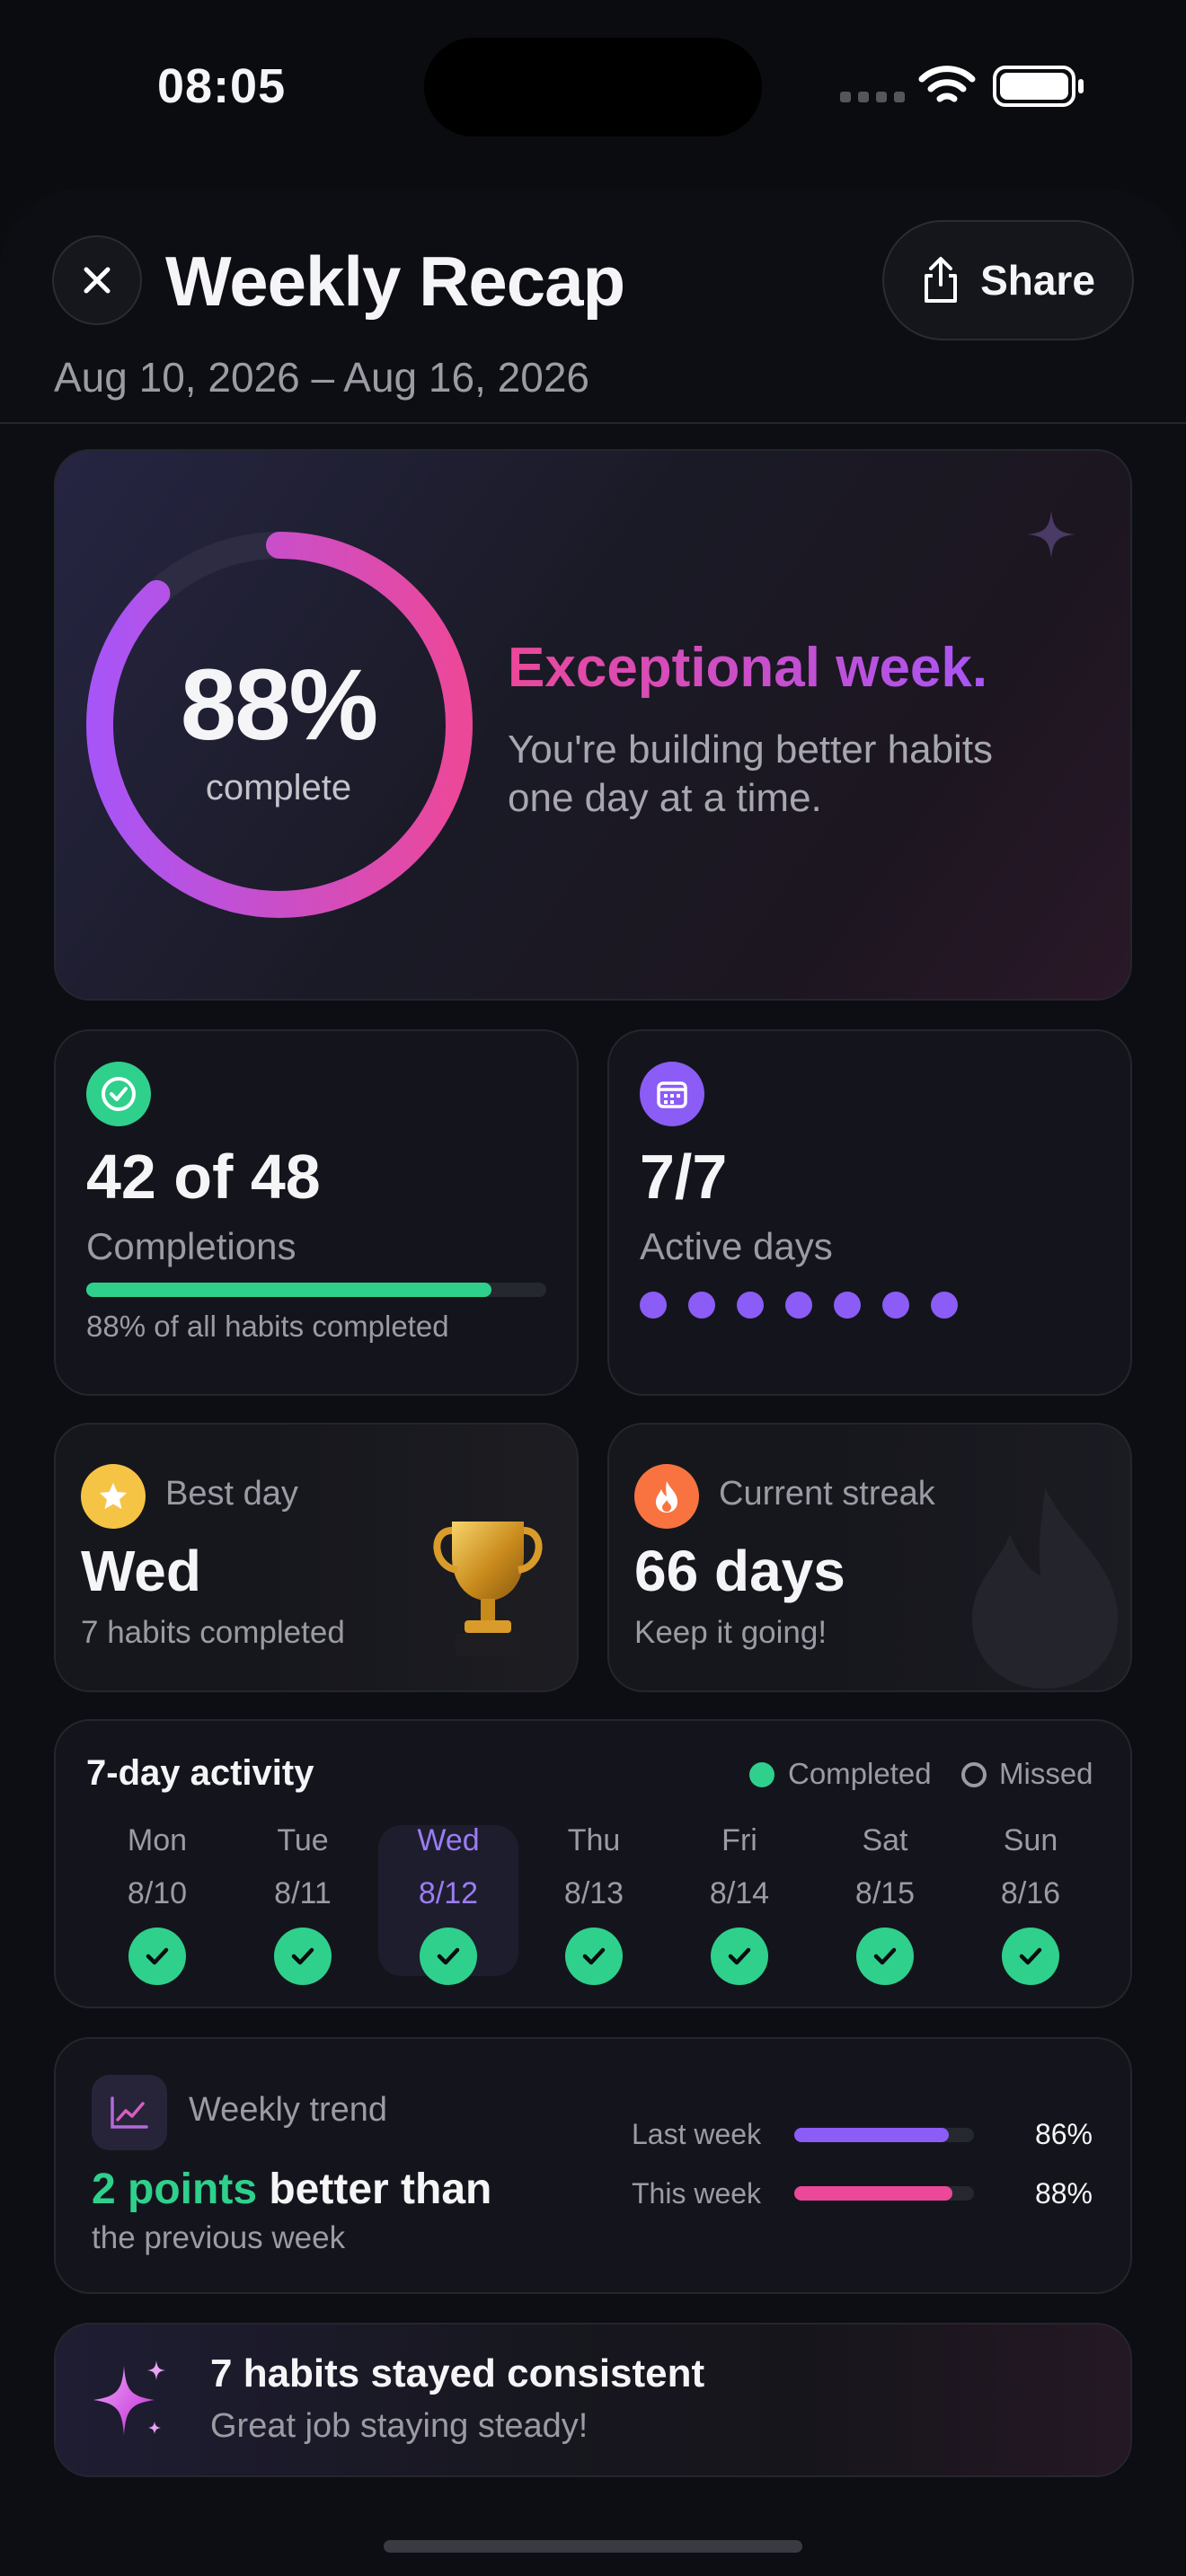 The image size is (1186, 2576). I want to click on activity-day-name: Wed, so click(448, 1840).